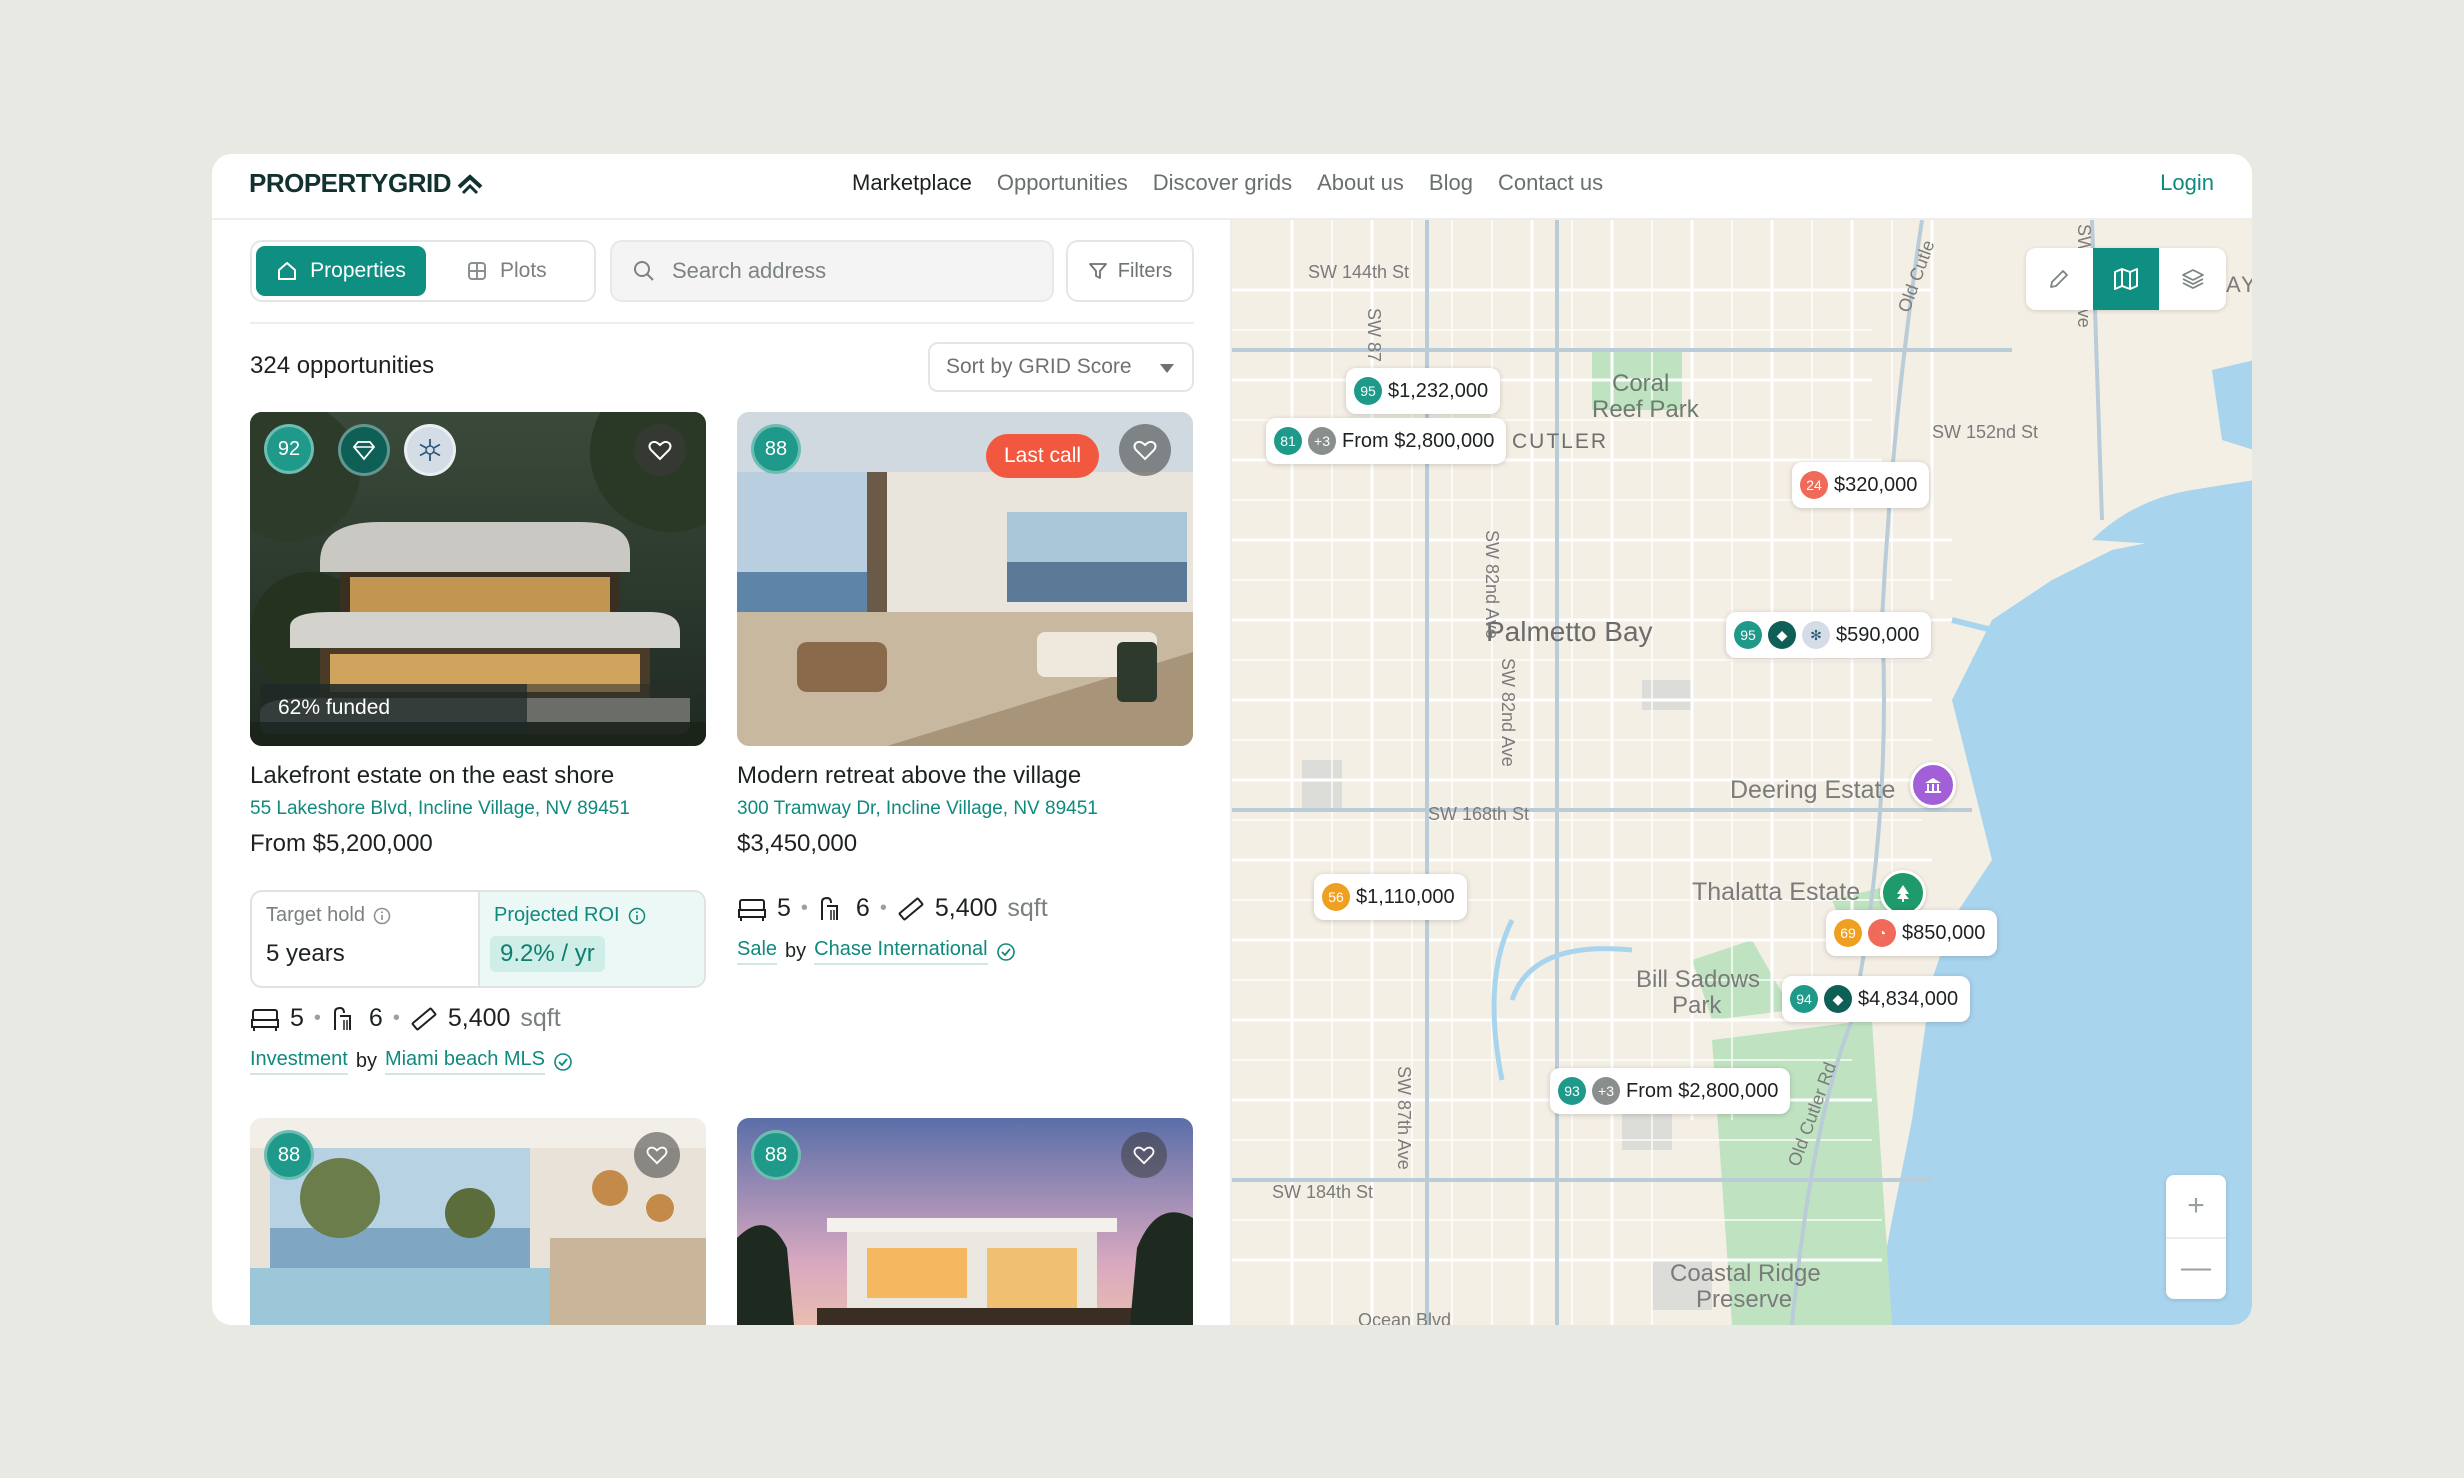  What do you see at coordinates (644, 271) in the screenshot?
I see `search-icon` at bounding box center [644, 271].